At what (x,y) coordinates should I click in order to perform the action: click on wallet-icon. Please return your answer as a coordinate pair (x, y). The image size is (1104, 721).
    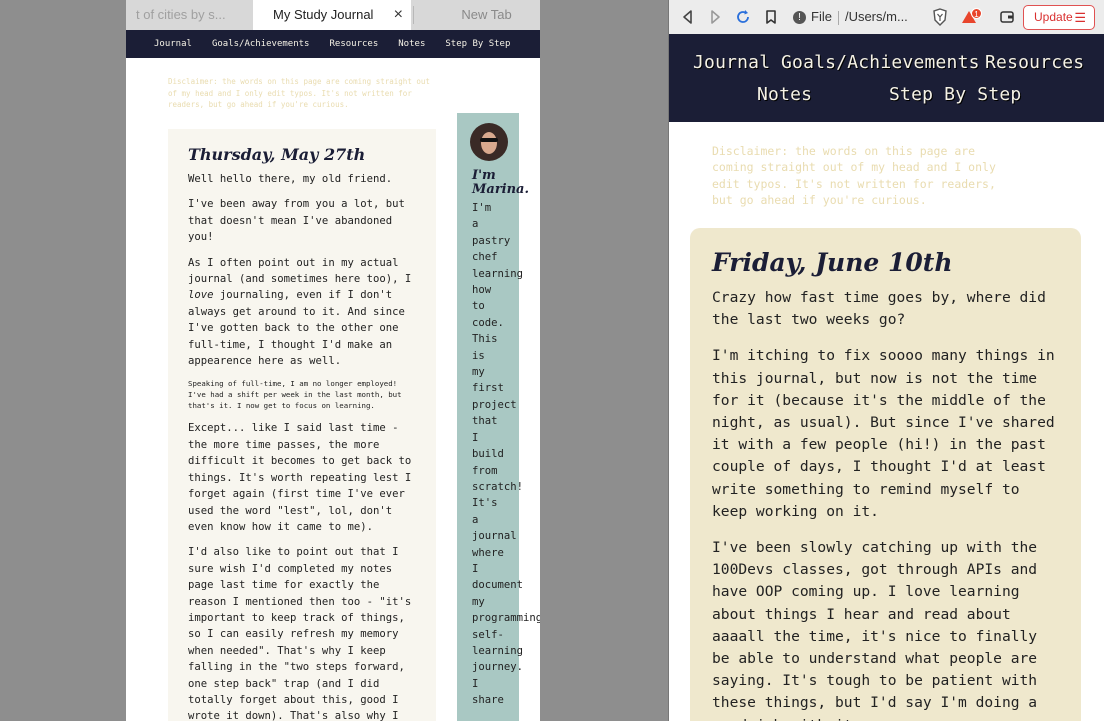
    Looking at the image, I should click on (1007, 17).